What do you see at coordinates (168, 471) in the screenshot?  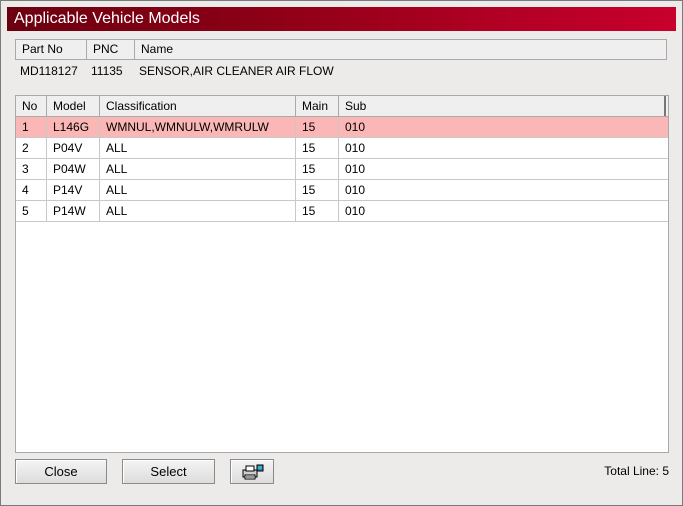 I see `select-button: Select` at bounding box center [168, 471].